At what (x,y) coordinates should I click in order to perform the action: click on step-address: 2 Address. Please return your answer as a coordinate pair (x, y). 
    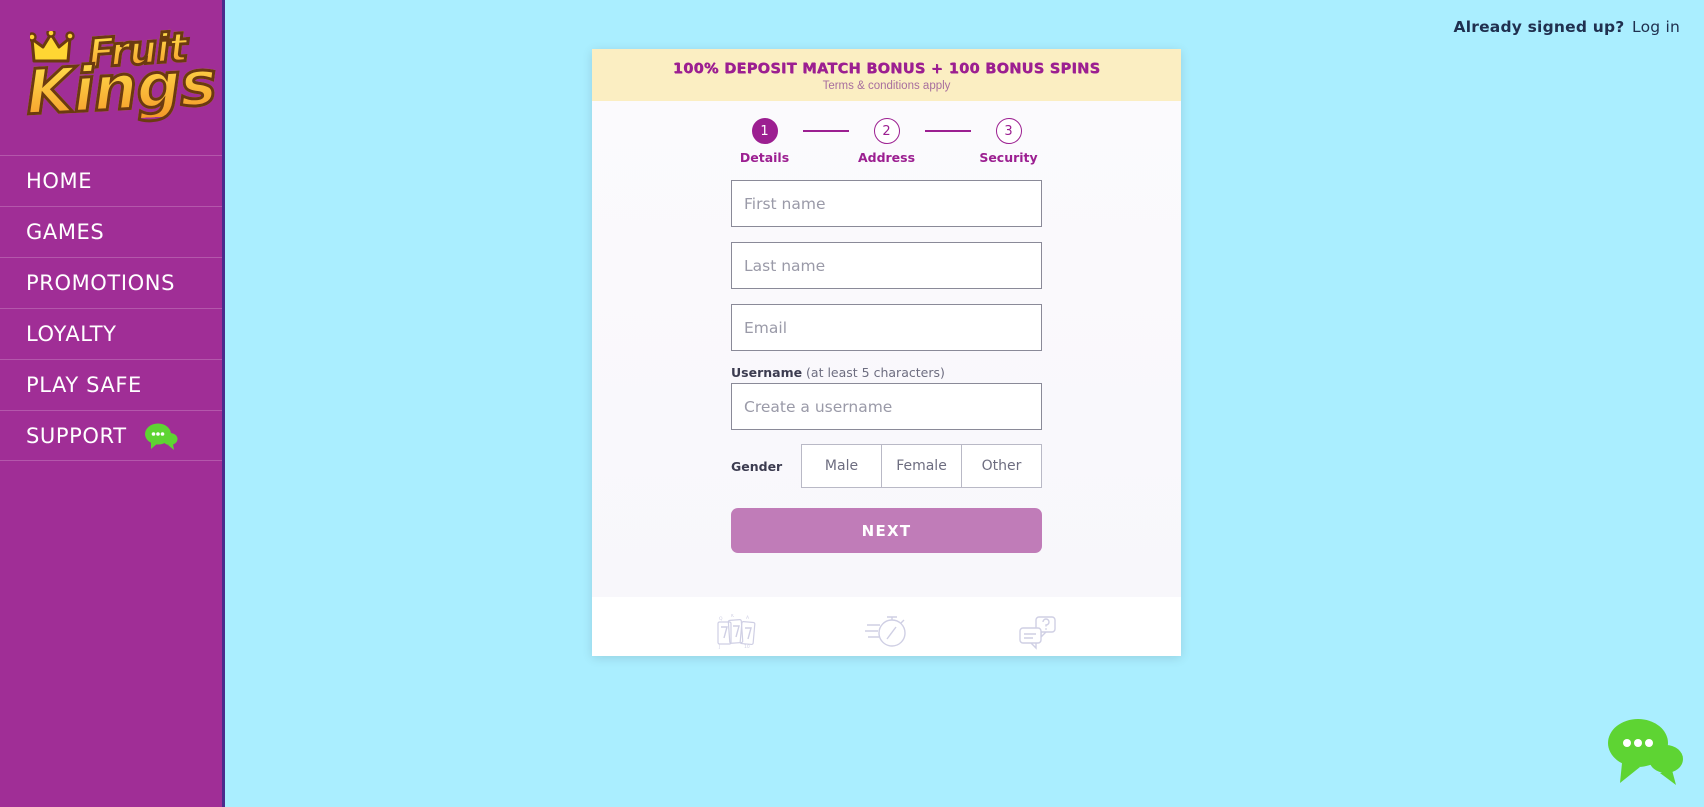
    Looking at the image, I should click on (887, 141).